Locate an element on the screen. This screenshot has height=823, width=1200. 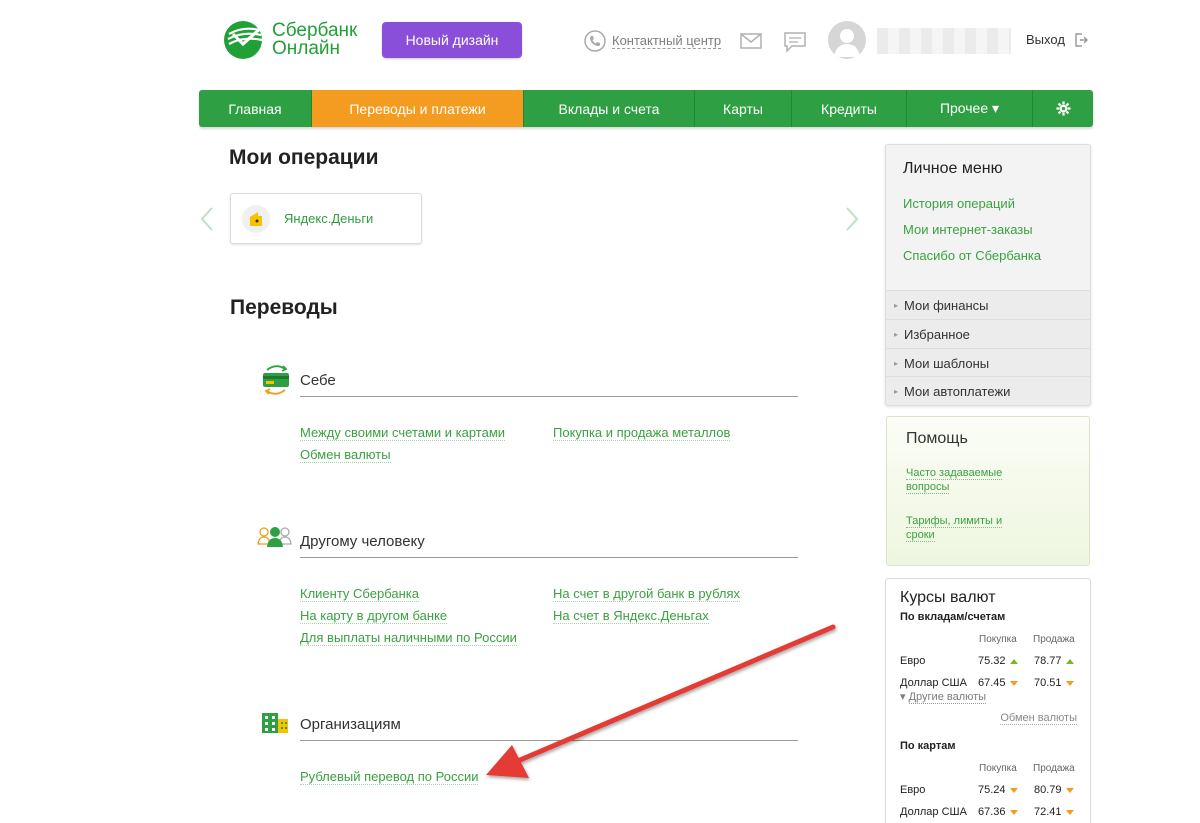
nav-settings is located at coordinates (1063, 108).